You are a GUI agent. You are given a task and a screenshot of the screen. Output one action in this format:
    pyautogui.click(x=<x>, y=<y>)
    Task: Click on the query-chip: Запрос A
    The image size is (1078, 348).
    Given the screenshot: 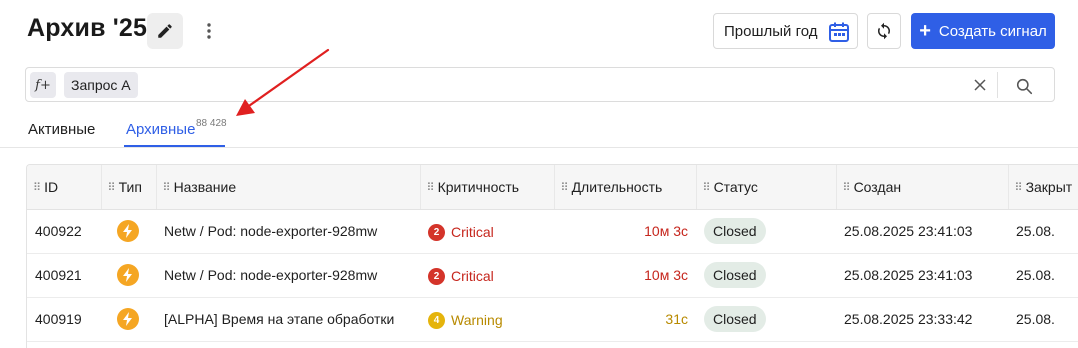 What is the action you would take?
    pyautogui.click(x=101, y=85)
    